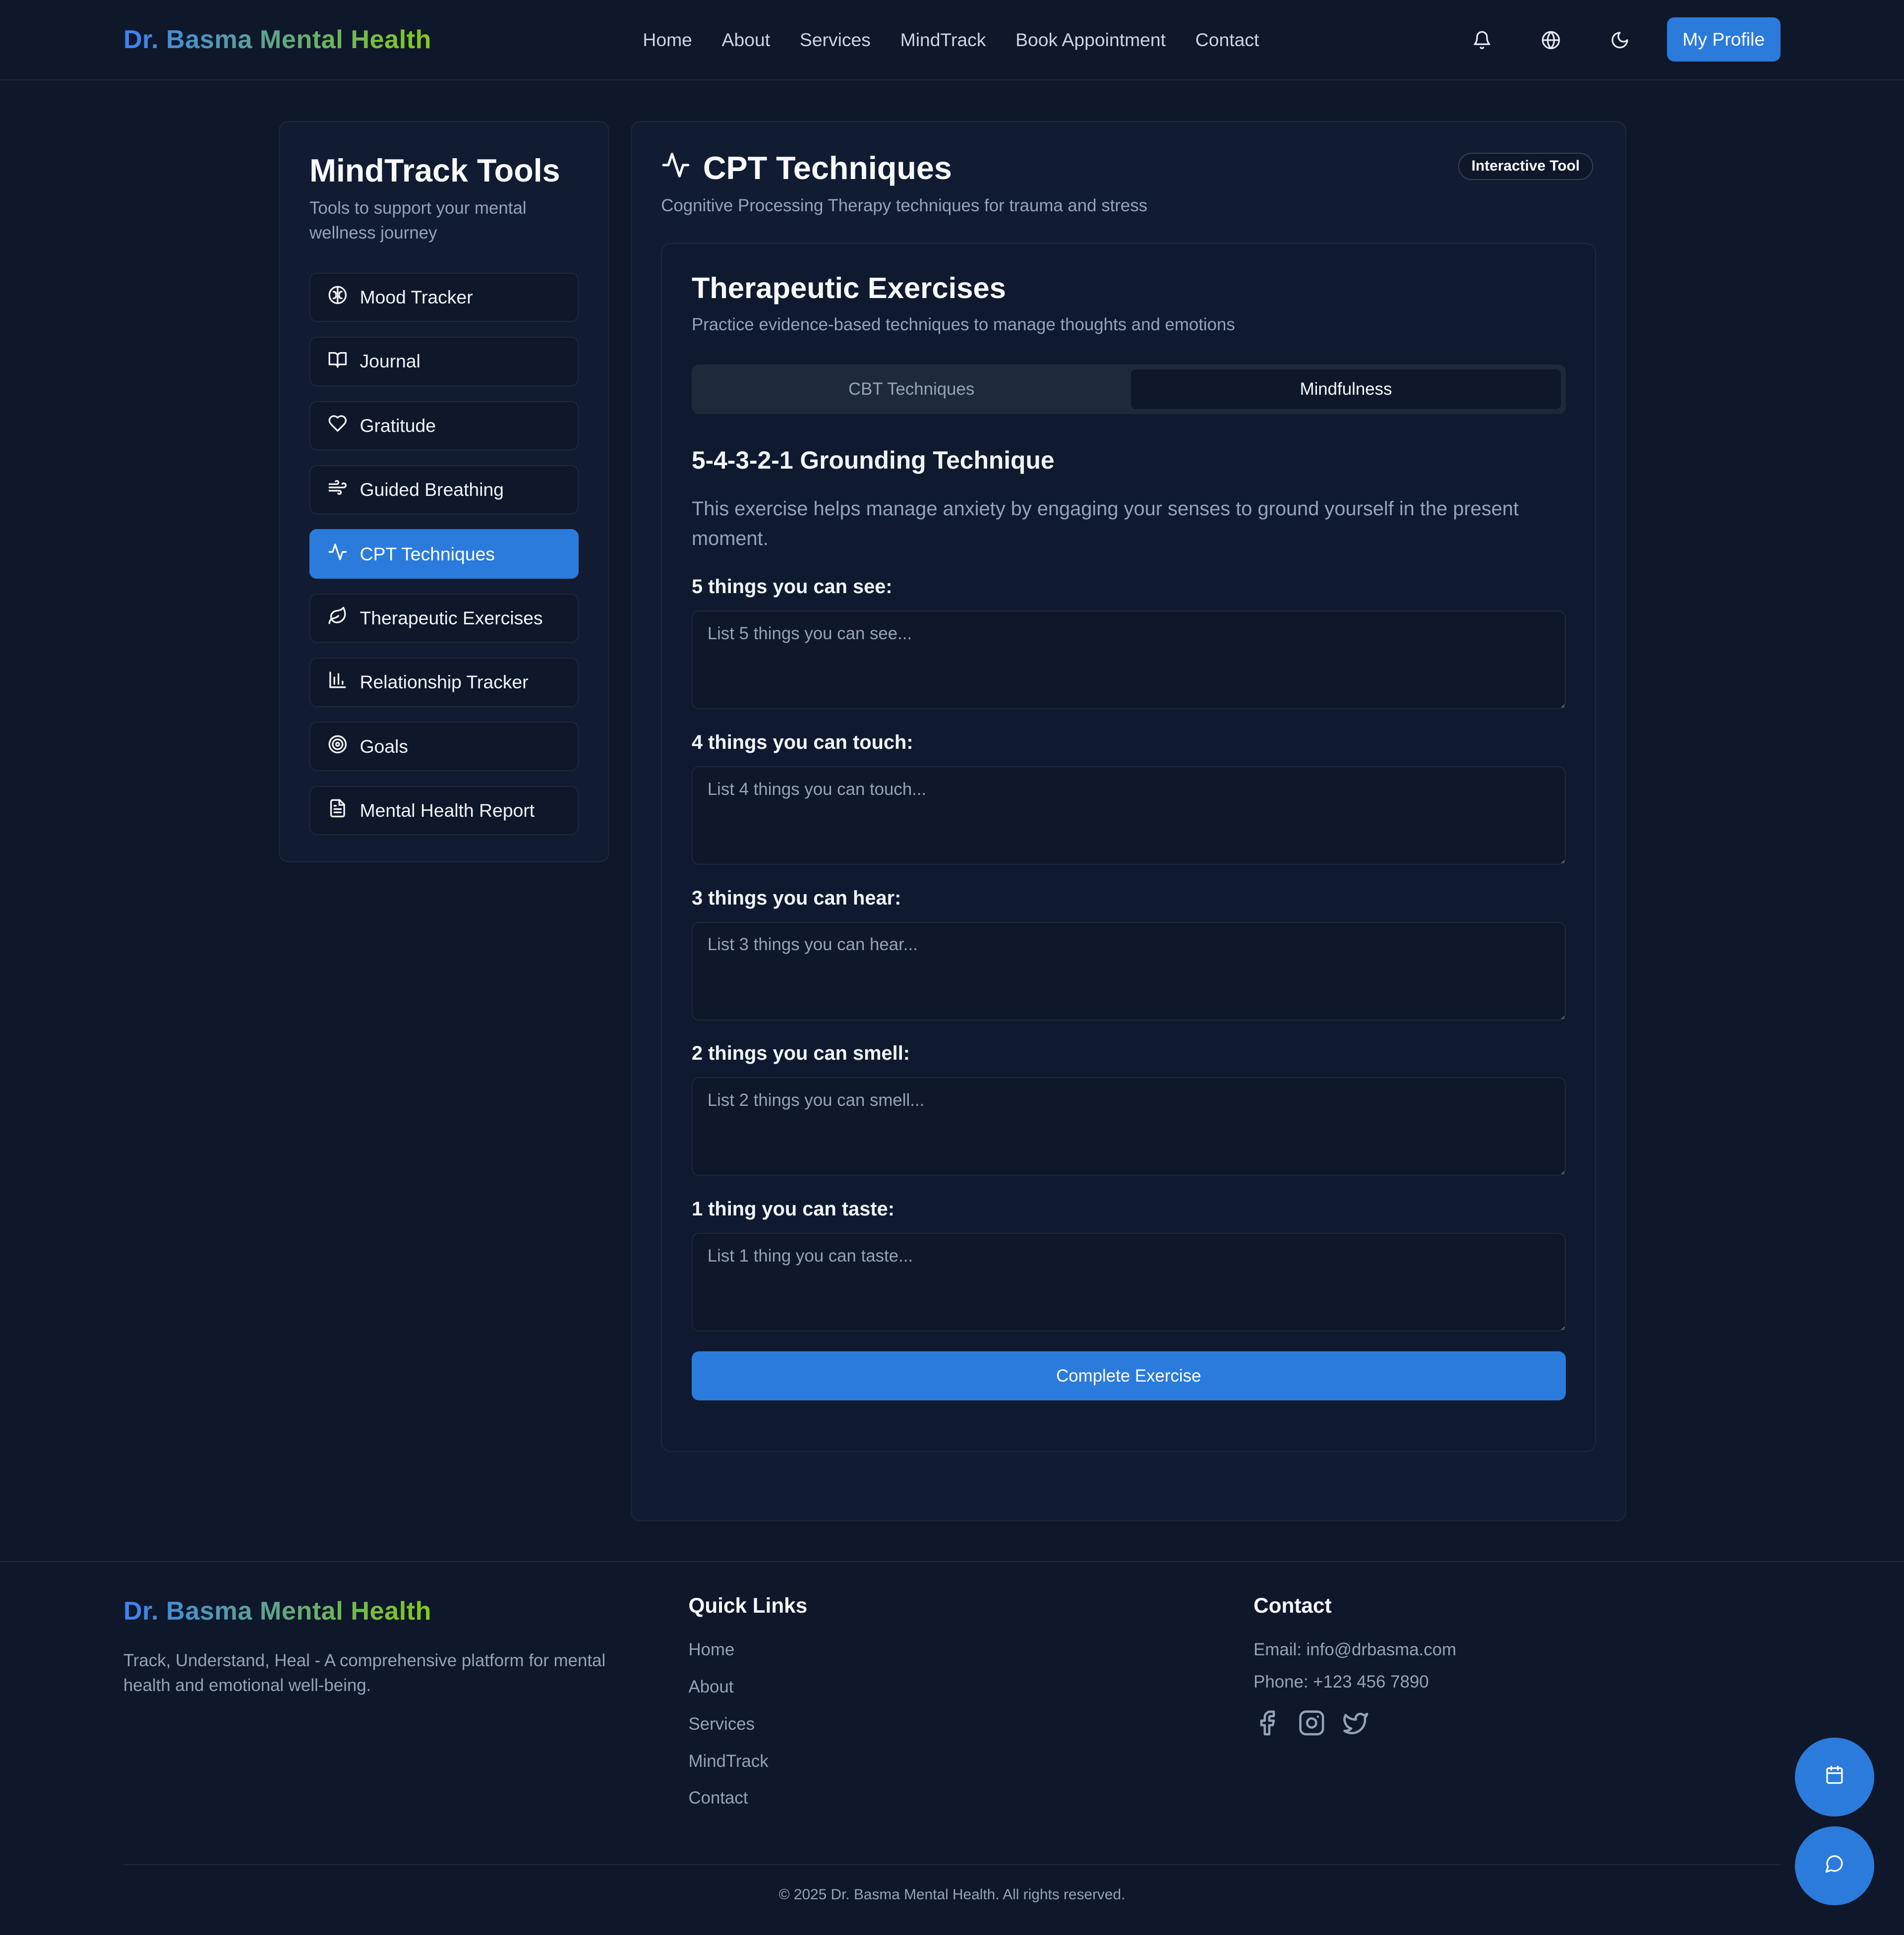  I want to click on chat-fab-button, so click(1834, 1865).